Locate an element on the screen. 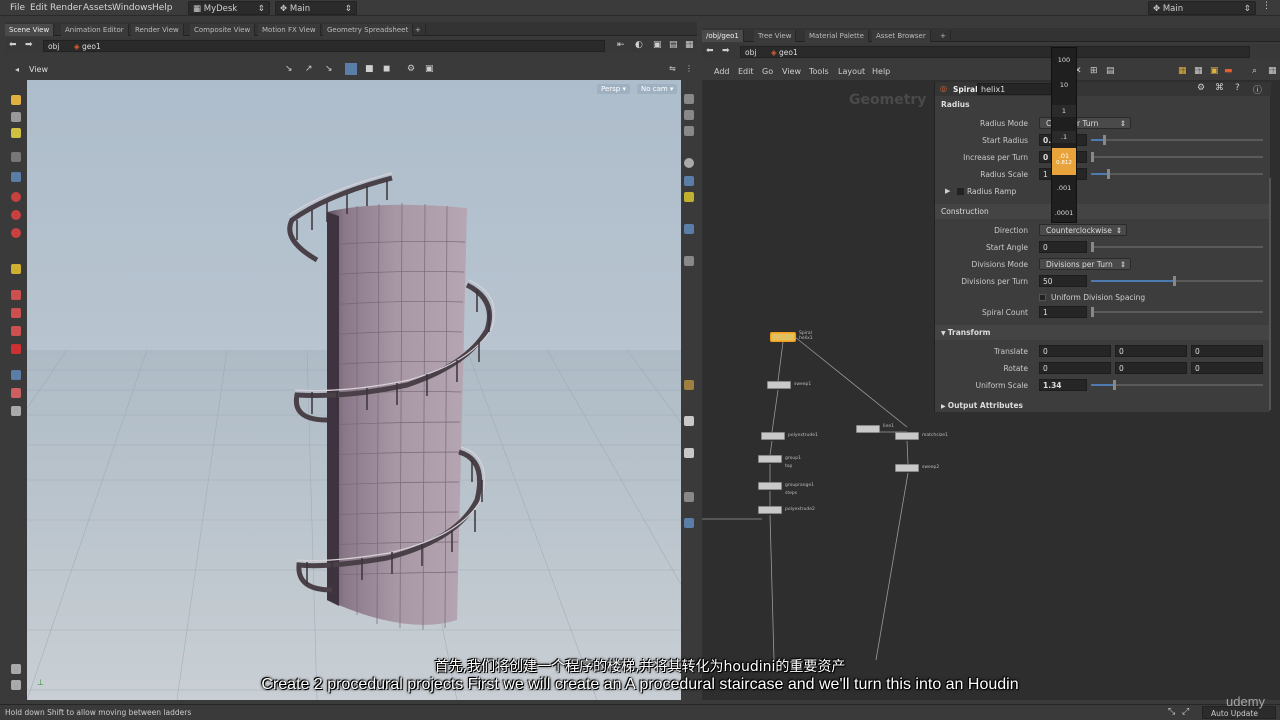 The width and height of the screenshot is (1280, 720). search-icon: ⌕ is located at coordinates (1254, 71).